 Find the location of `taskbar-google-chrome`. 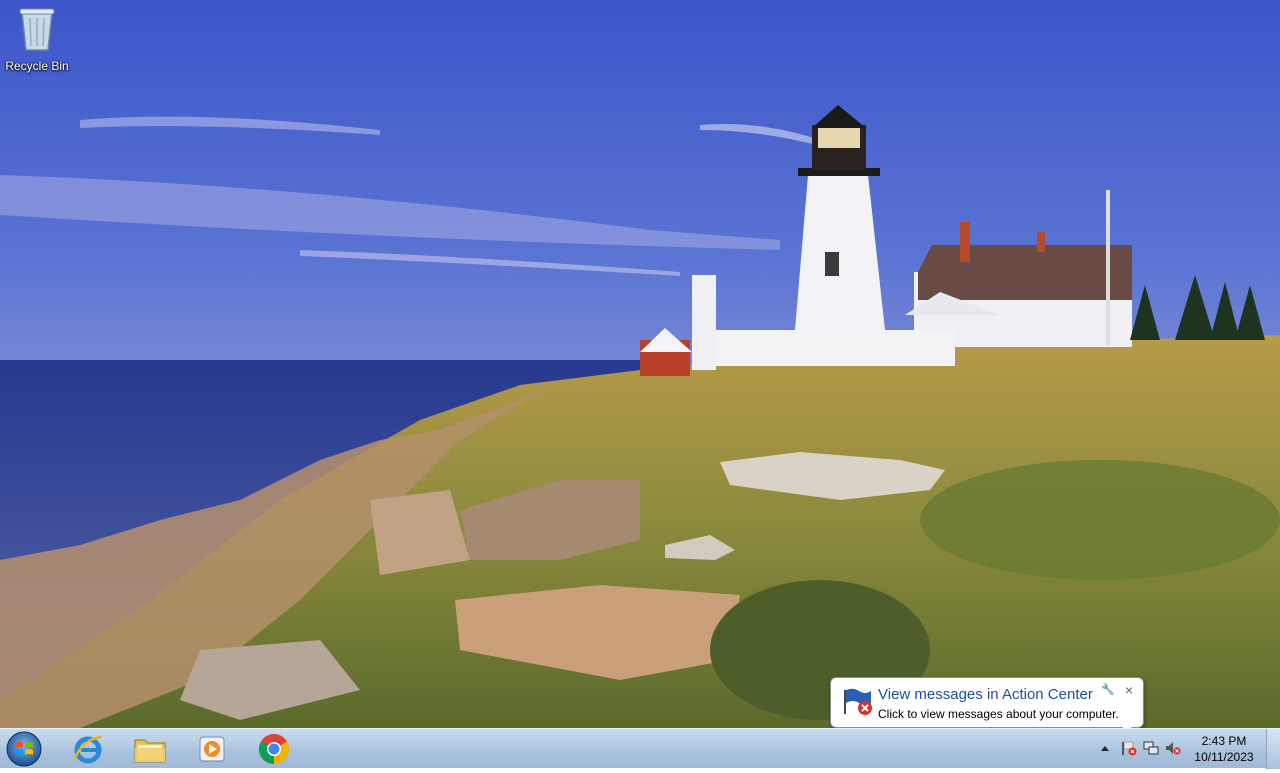

taskbar-google-chrome is located at coordinates (274, 749).